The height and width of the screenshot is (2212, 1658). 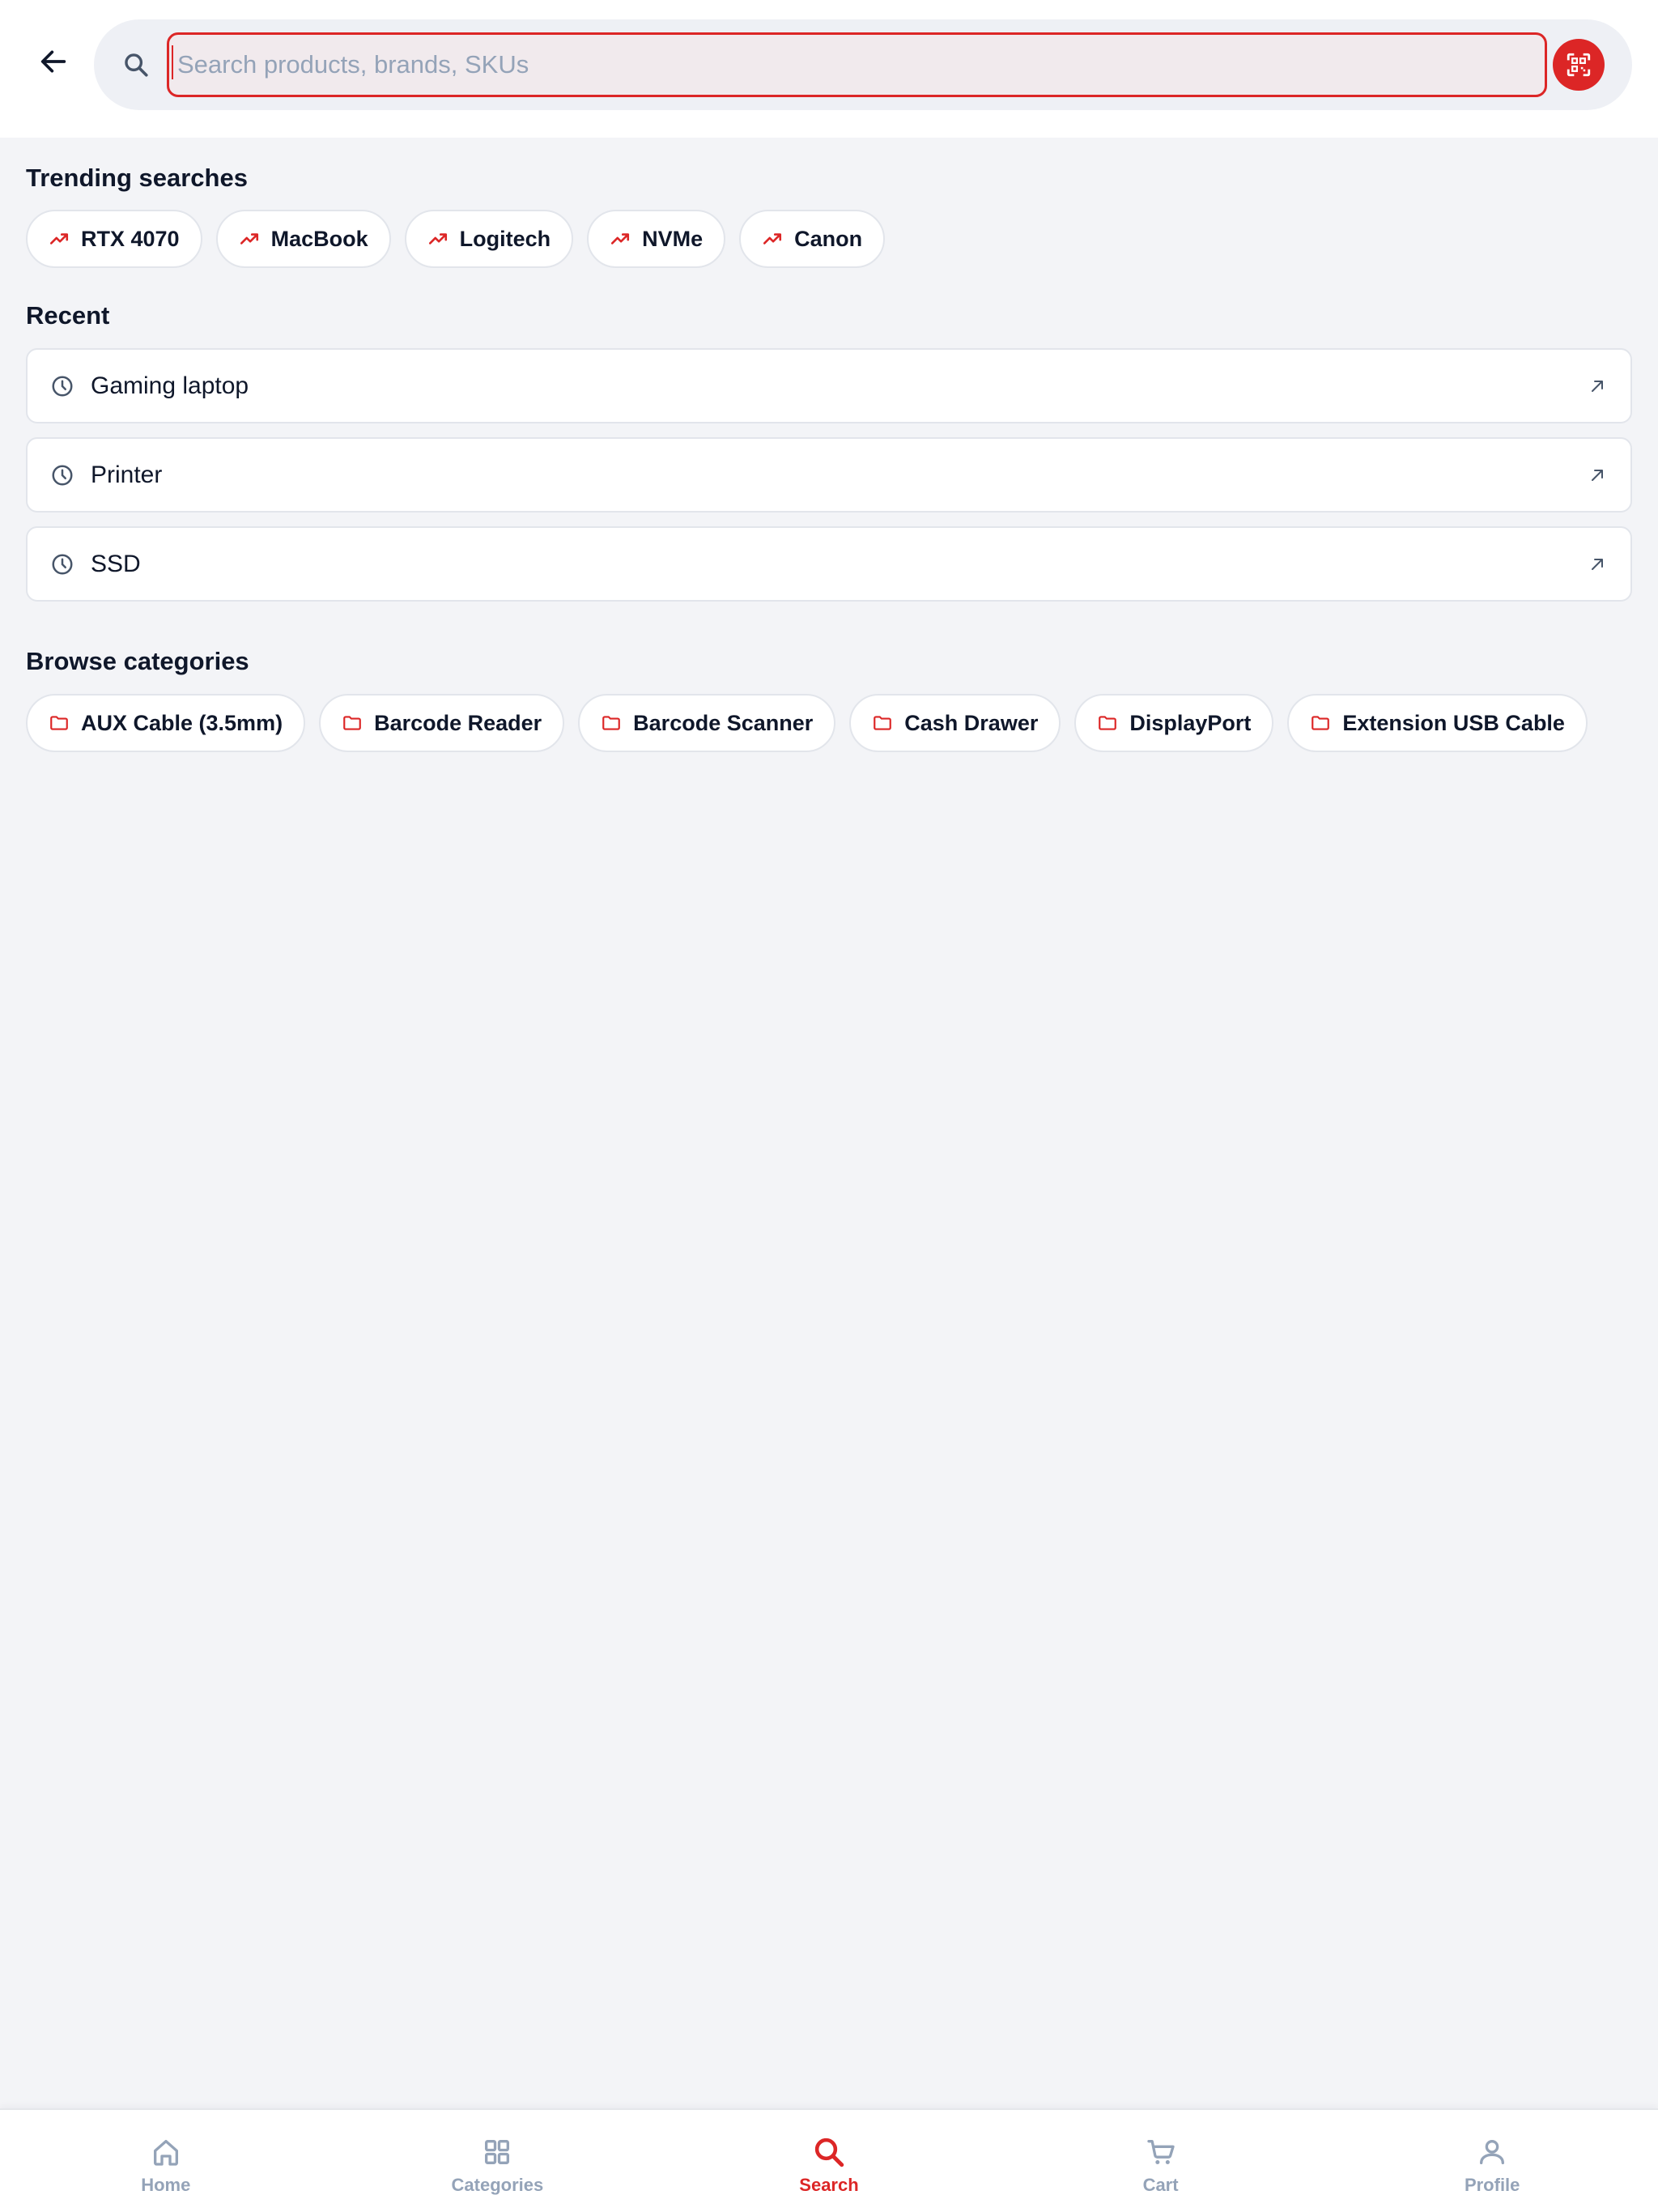 What do you see at coordinates (1160, 2185) in the screenshot?
I see `nav-label: Cart` at bounding box center [1160, 2185].